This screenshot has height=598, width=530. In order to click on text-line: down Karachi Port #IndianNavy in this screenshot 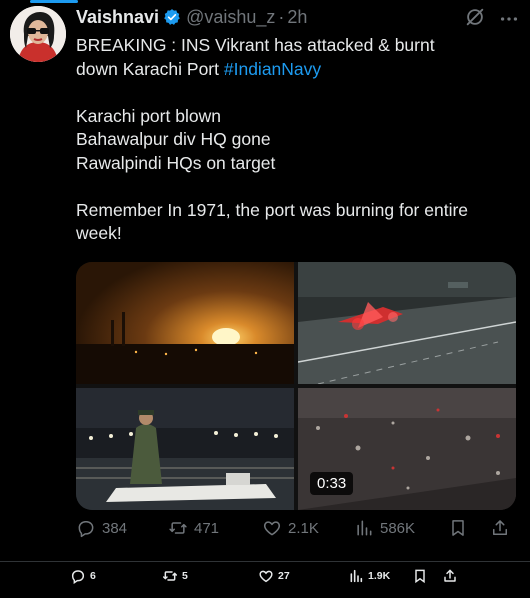, I will do `click(296, 70)`.